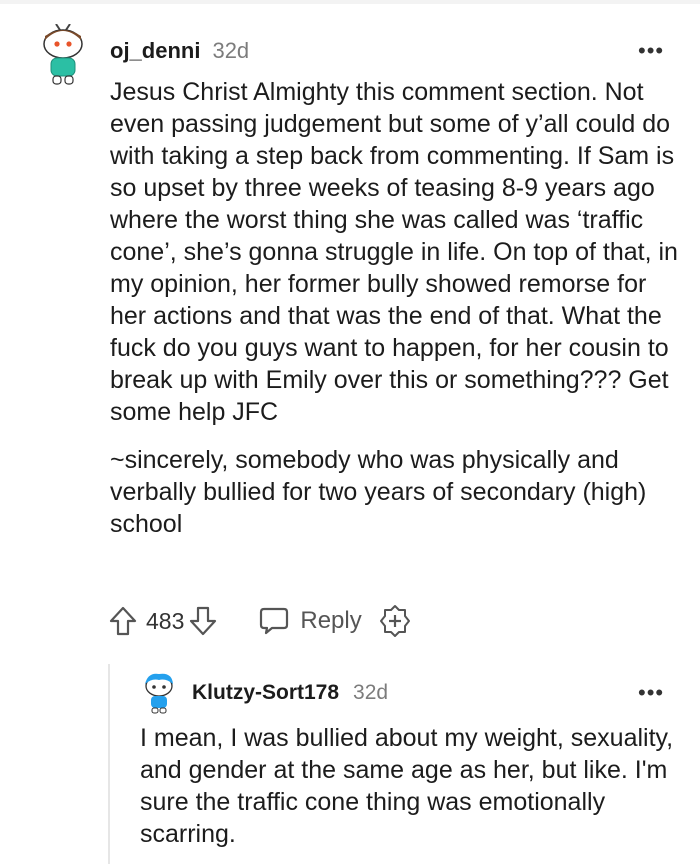  I want to click on reply-button: Reply, so click(310, 621).